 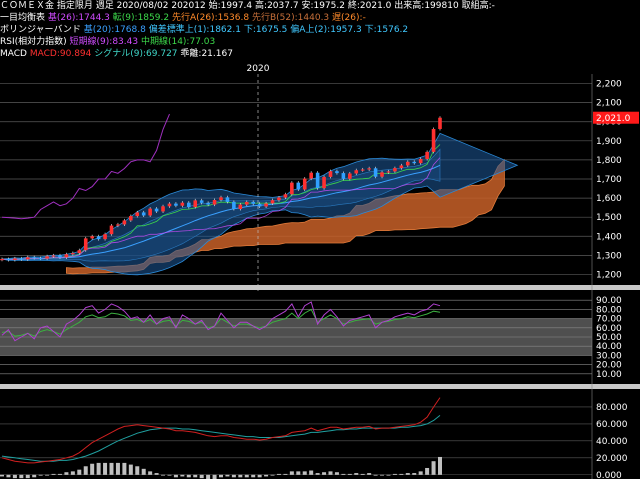 I want to click on low-value: 1975.2, so click(x=329, y=6).